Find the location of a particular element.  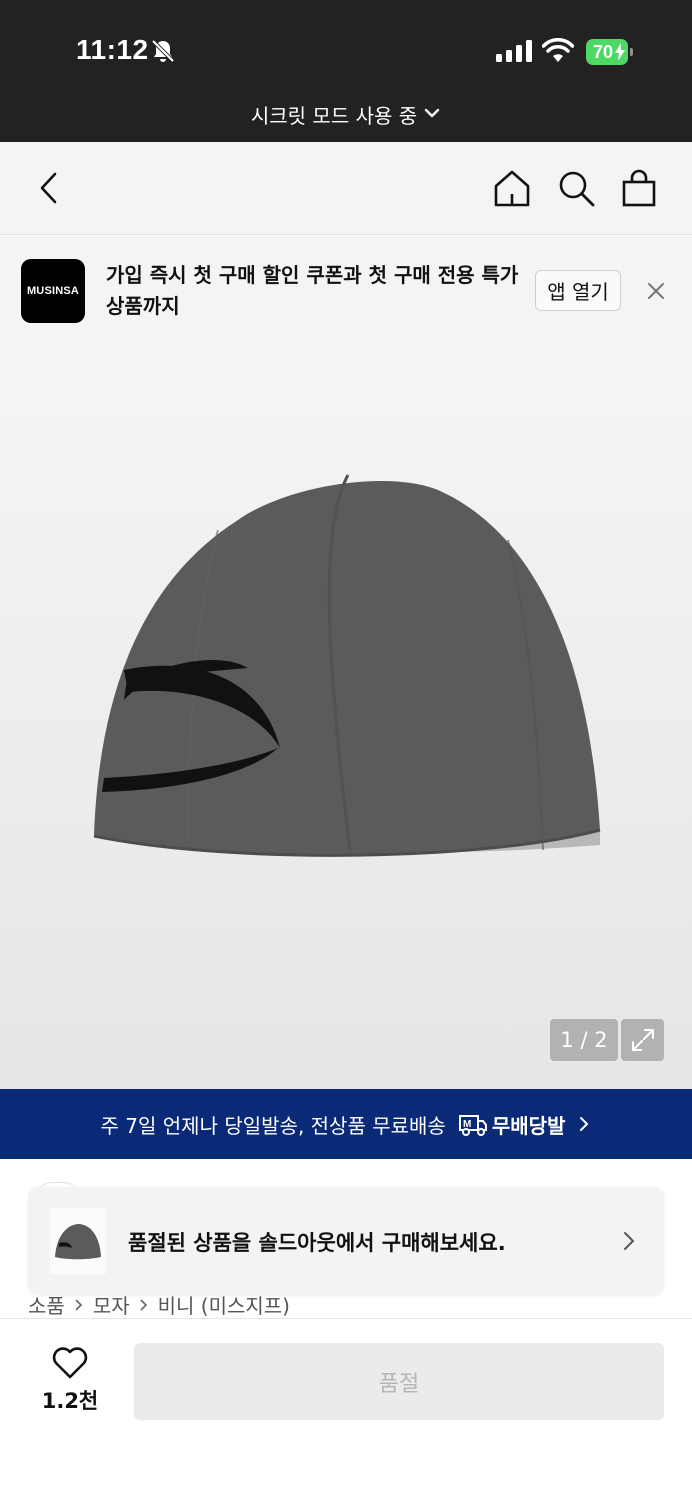

home-icon is located at coordinates (512, 188).